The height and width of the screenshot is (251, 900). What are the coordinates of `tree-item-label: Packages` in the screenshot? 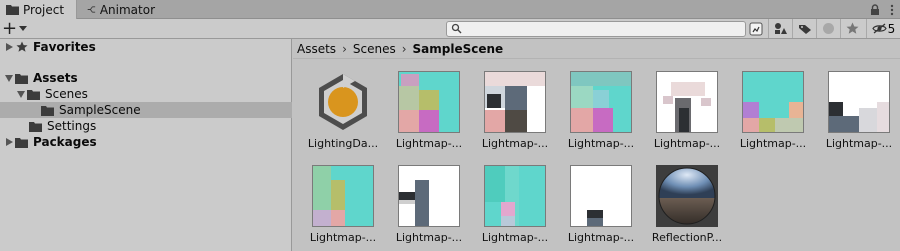 It's located at (65, 142).